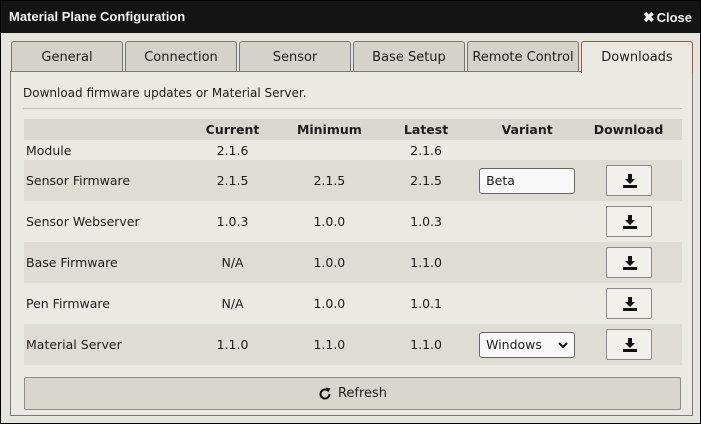 This screenshot has width=701, height=424. I want to click on col-latest: Latest, so click(426, 129).